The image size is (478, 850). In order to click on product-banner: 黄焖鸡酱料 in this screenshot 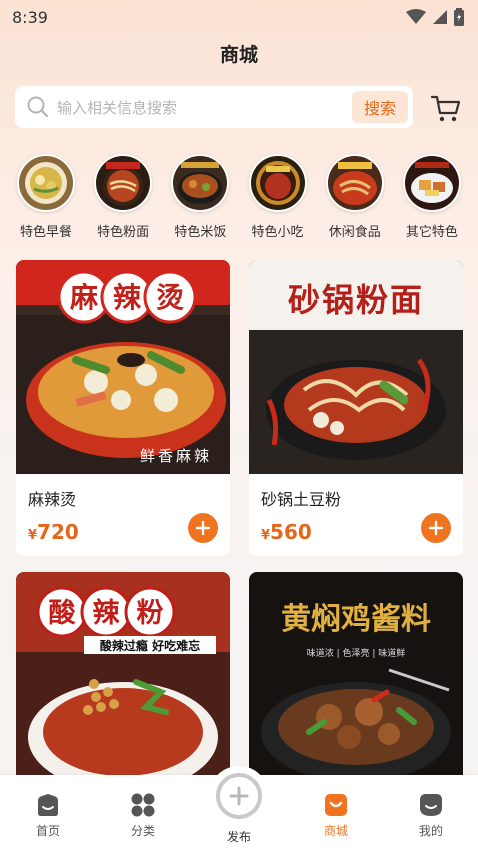, I will do `click(356, 619)`.